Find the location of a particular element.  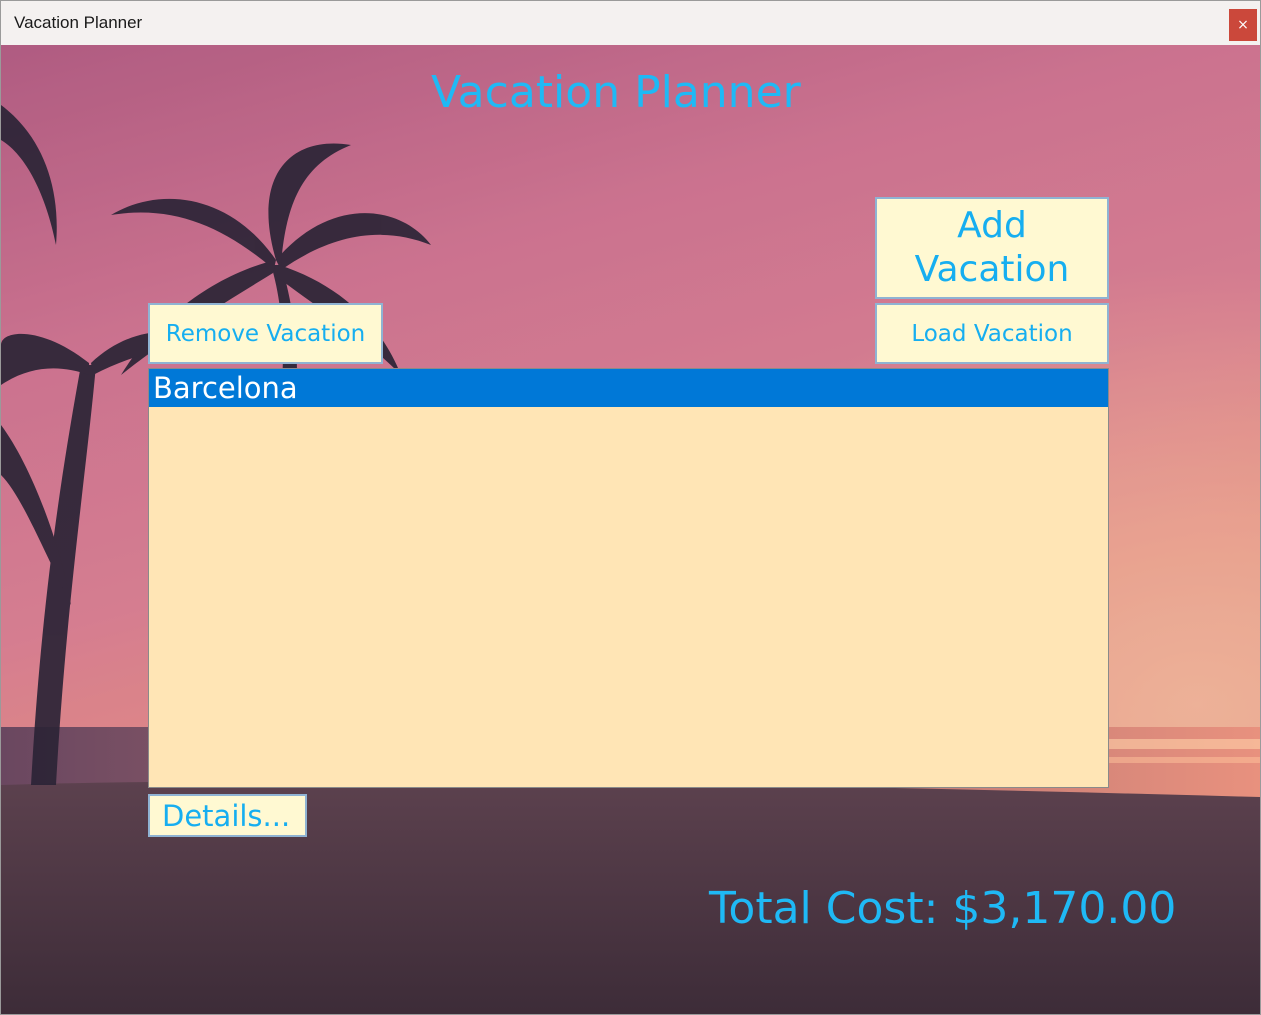

load-vacation-button: Load Vacation is located at coordinates (992, 333).